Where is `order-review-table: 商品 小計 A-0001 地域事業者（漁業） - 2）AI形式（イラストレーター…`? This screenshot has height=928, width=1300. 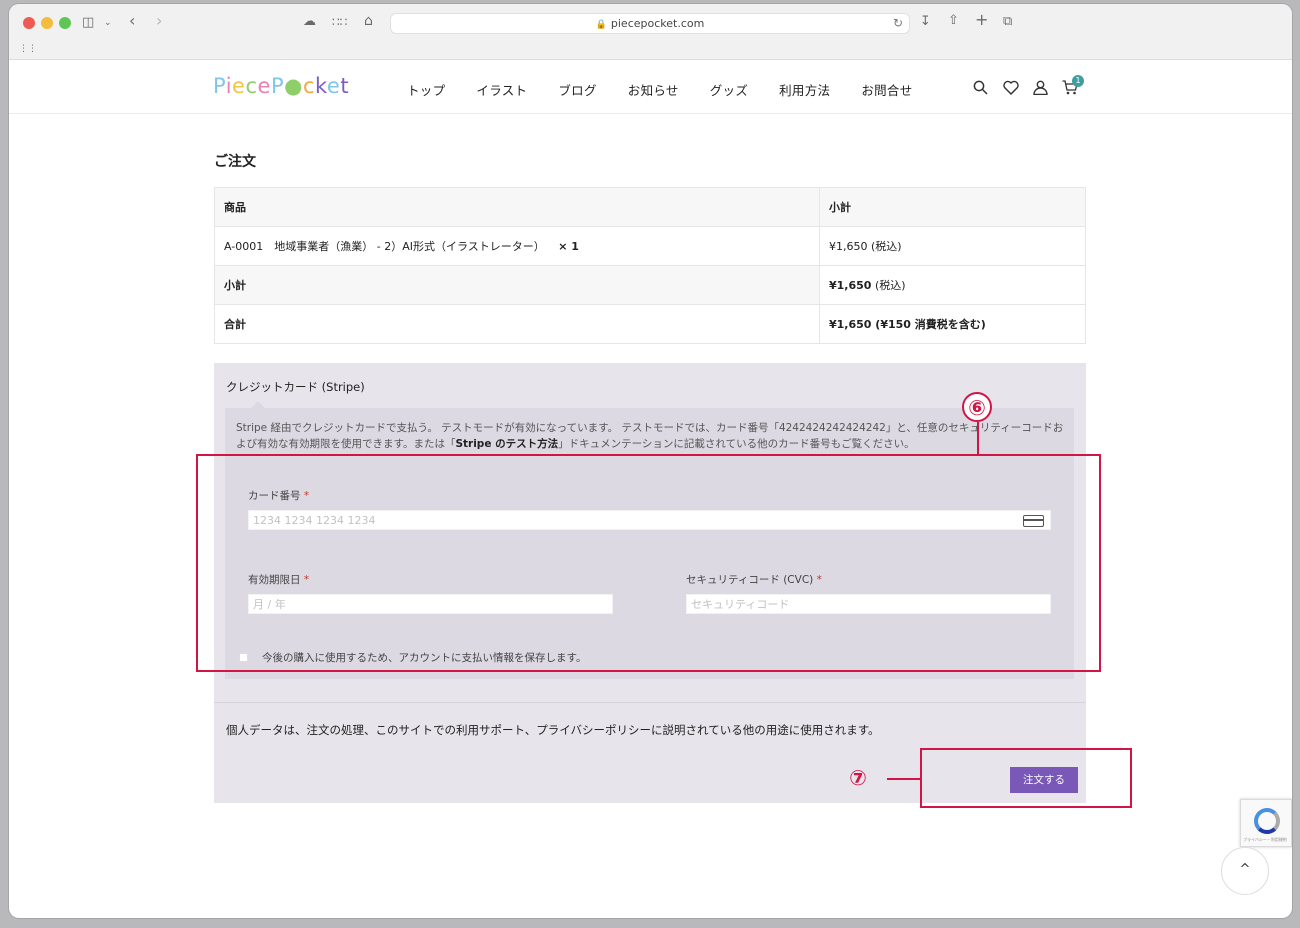 order-review-table: 商品 小計 A-0001 地域事業者（漁業） - 2）AI形式（イラストレーター… is located at coordinates (650, 265).